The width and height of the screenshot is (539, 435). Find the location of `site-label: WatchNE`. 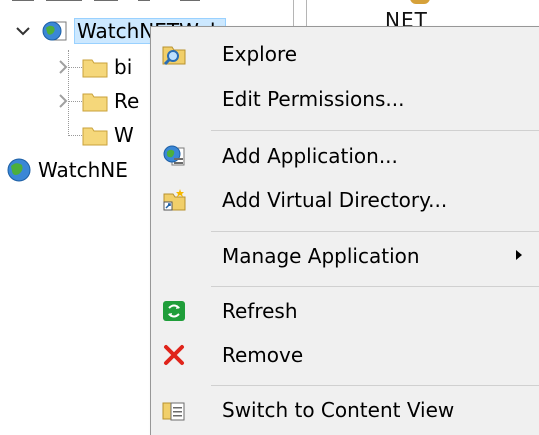

site-label: WatchNE is located at coordinates (83, 170).